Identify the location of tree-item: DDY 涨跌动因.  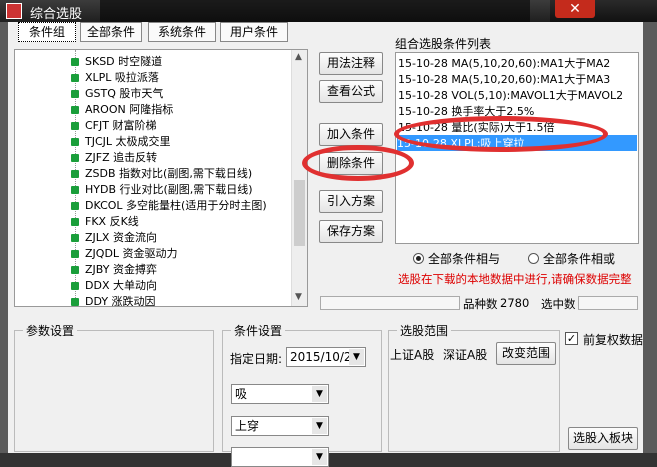
(113, 300).